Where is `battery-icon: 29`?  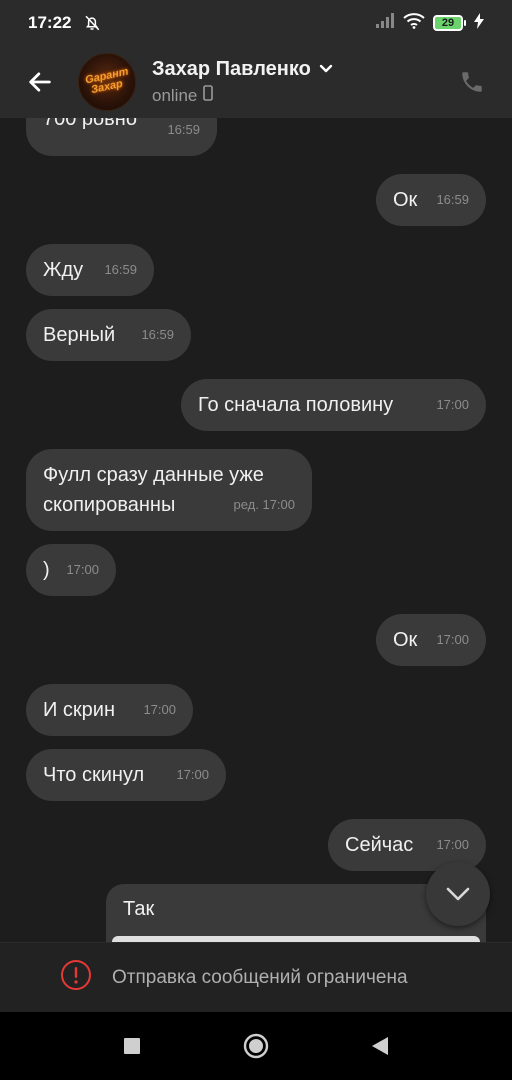
battery-icon: 29 is located at coordinates (449, 23).